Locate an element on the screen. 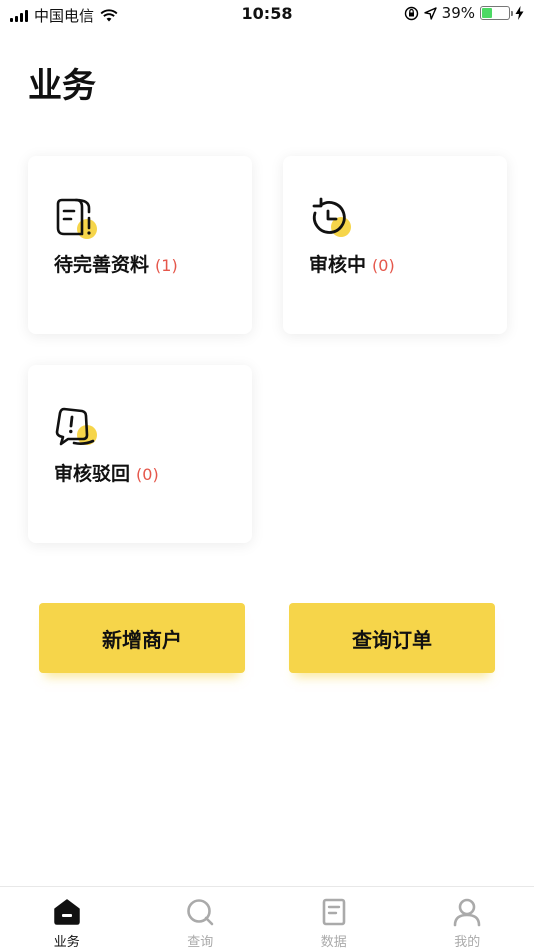 The width and height of the screenshot is (534, 950). card-label: 待完善资料 (1) is located at coordinates (116, 263).